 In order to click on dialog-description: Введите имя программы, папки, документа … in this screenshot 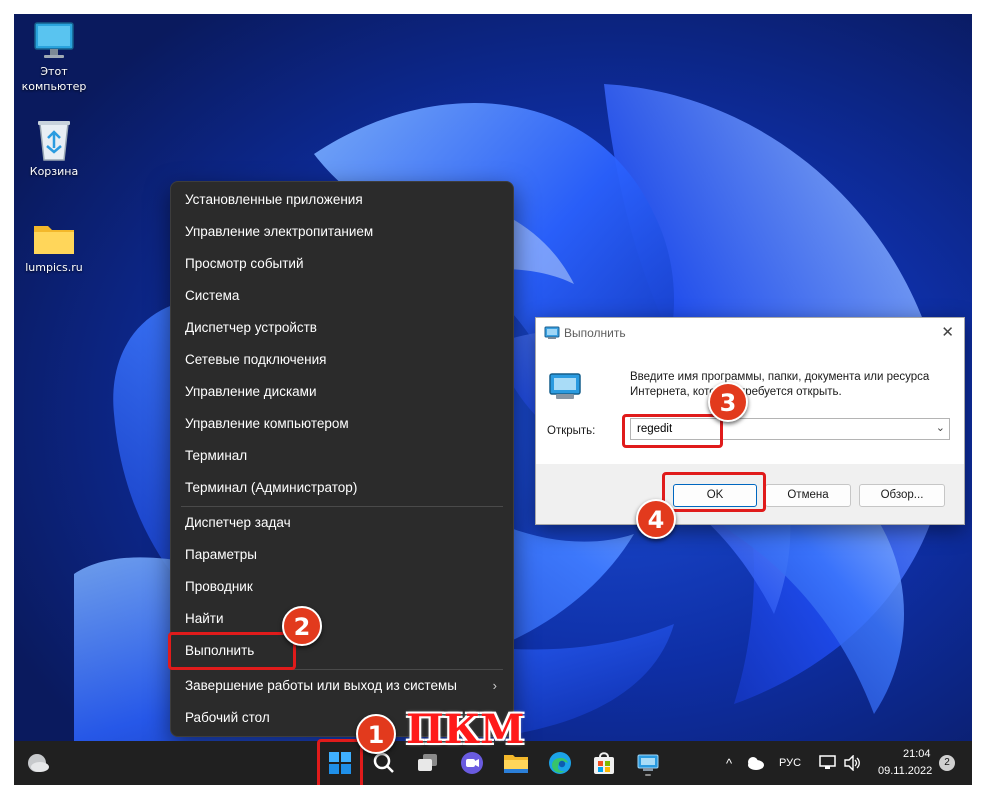, I will do `click(780, 384)`.